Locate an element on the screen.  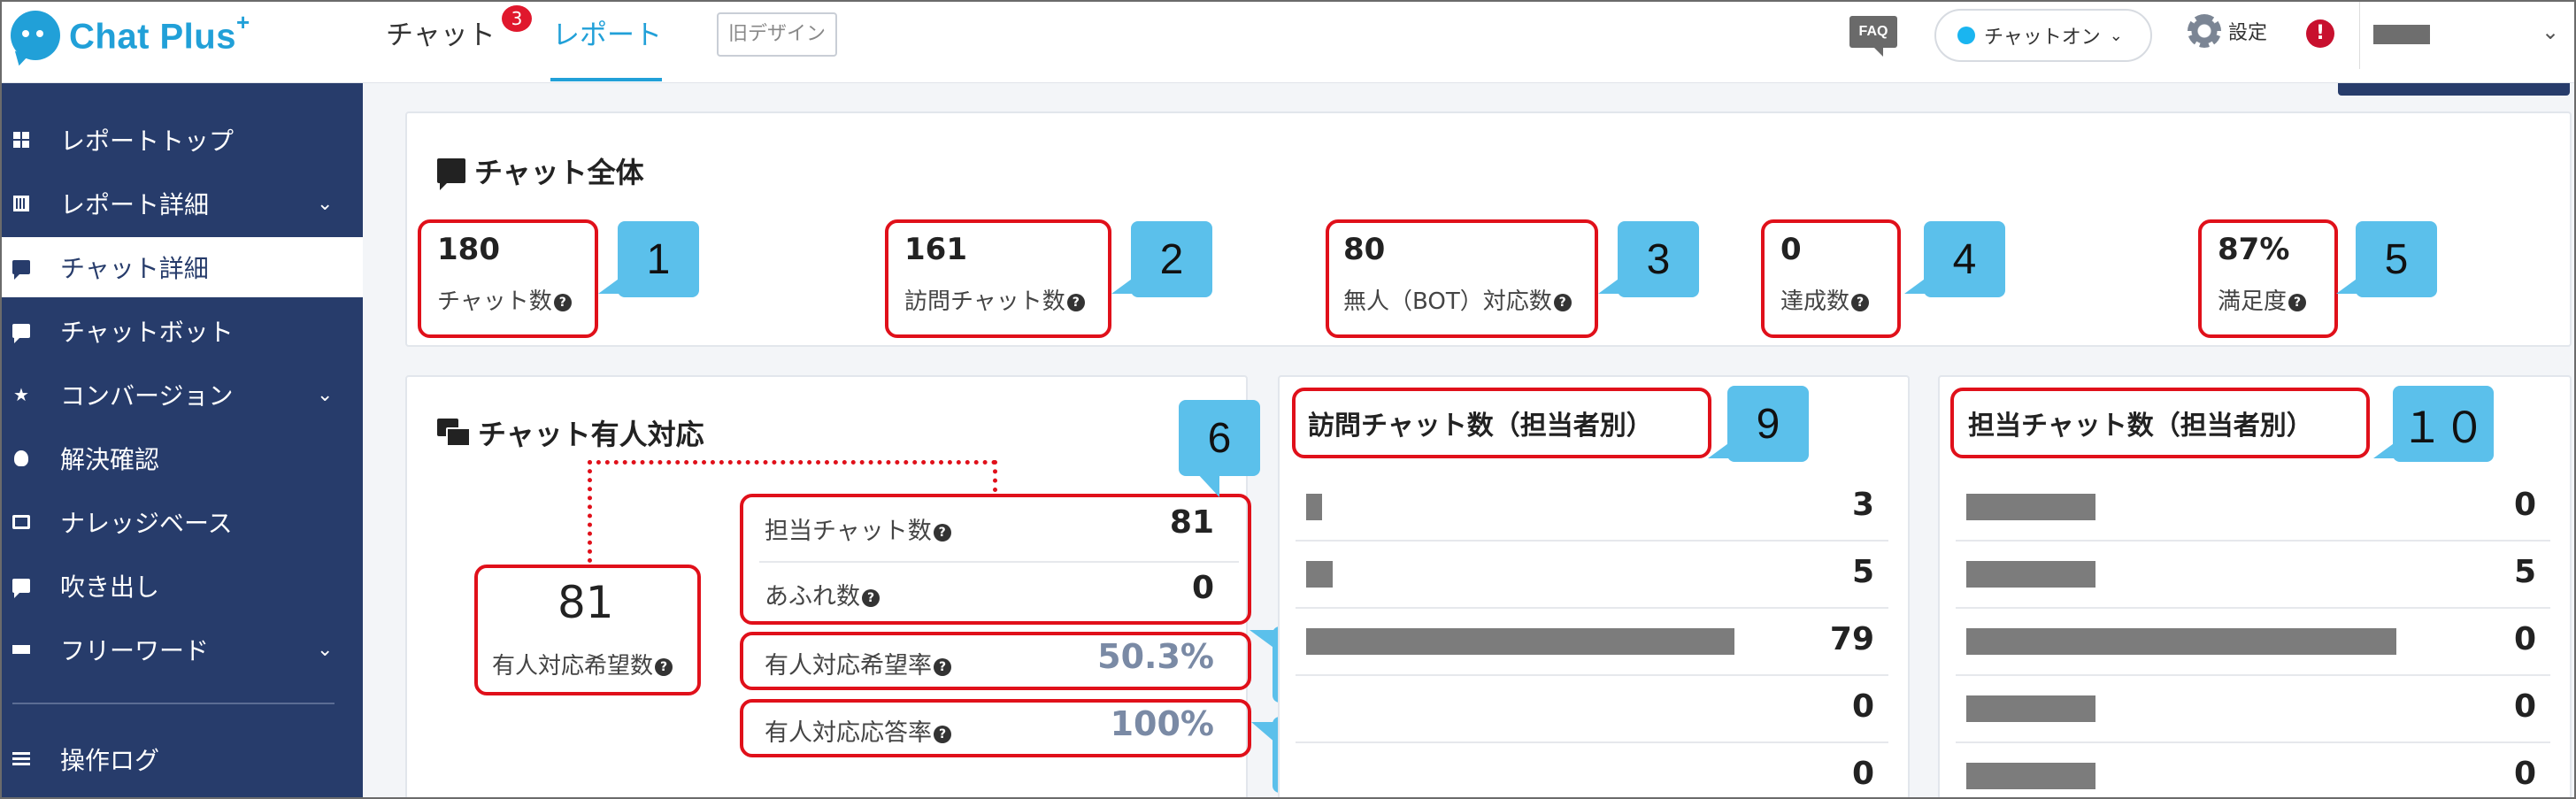
assigned-row-value: 5 is located at coordinates (2524, 572).